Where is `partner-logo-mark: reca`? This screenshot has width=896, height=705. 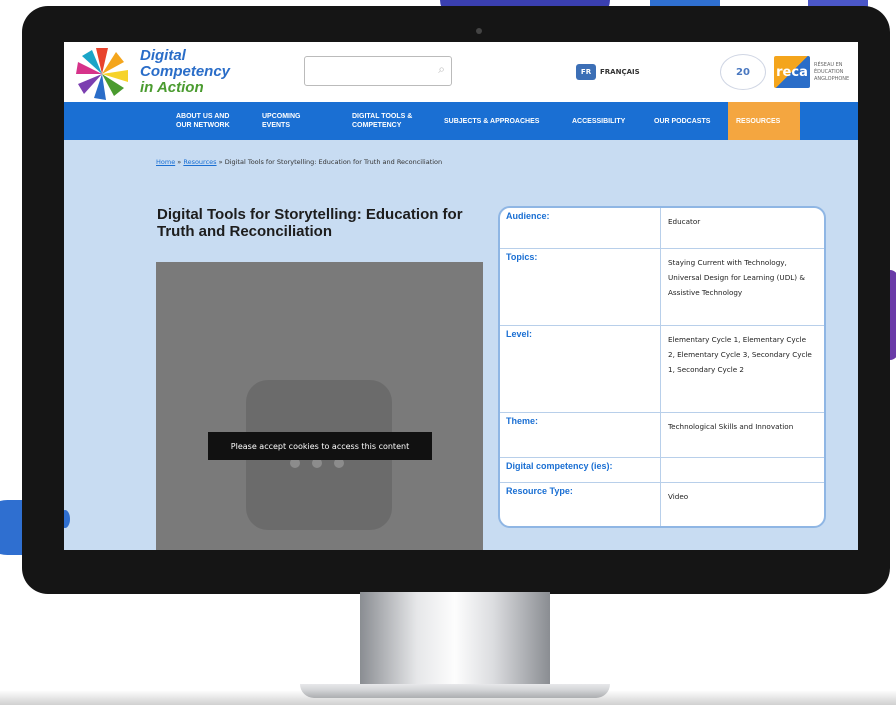
partner-logo-mark: reca is located at coordinates (792, 72).